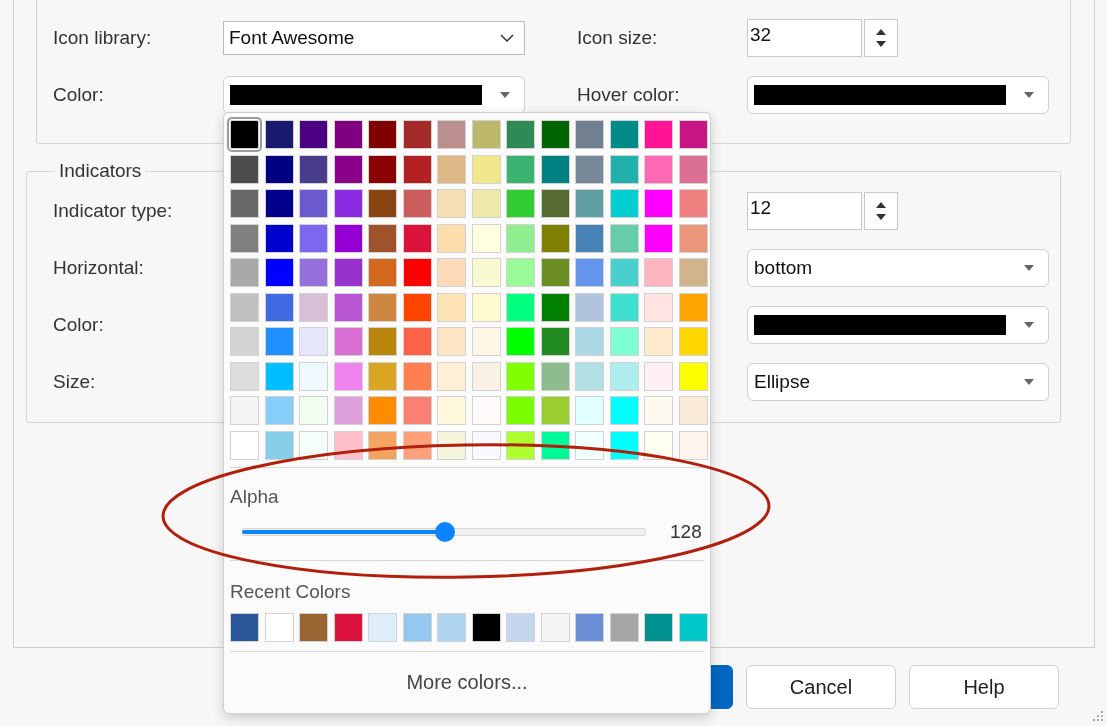 This screenshot has height=726, width=1107. What do you see at coordinates (898, 94) in the screenshot?
I see `color-picker-field` at bounding box center [898, 94].